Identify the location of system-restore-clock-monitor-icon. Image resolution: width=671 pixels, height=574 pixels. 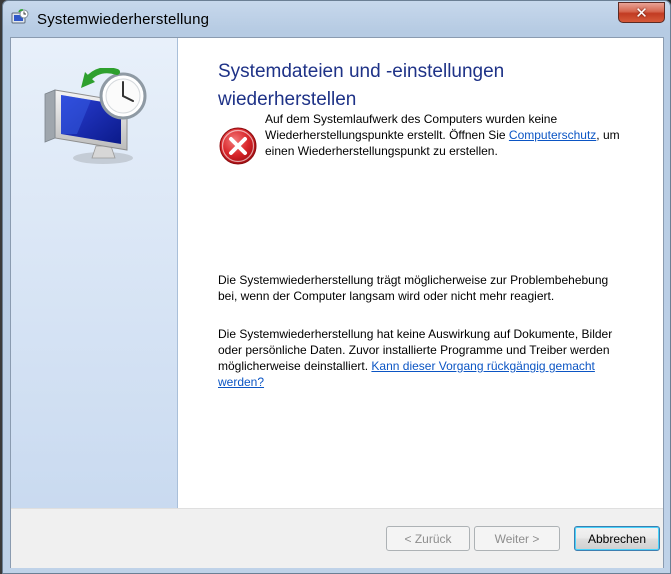
(95, 116).